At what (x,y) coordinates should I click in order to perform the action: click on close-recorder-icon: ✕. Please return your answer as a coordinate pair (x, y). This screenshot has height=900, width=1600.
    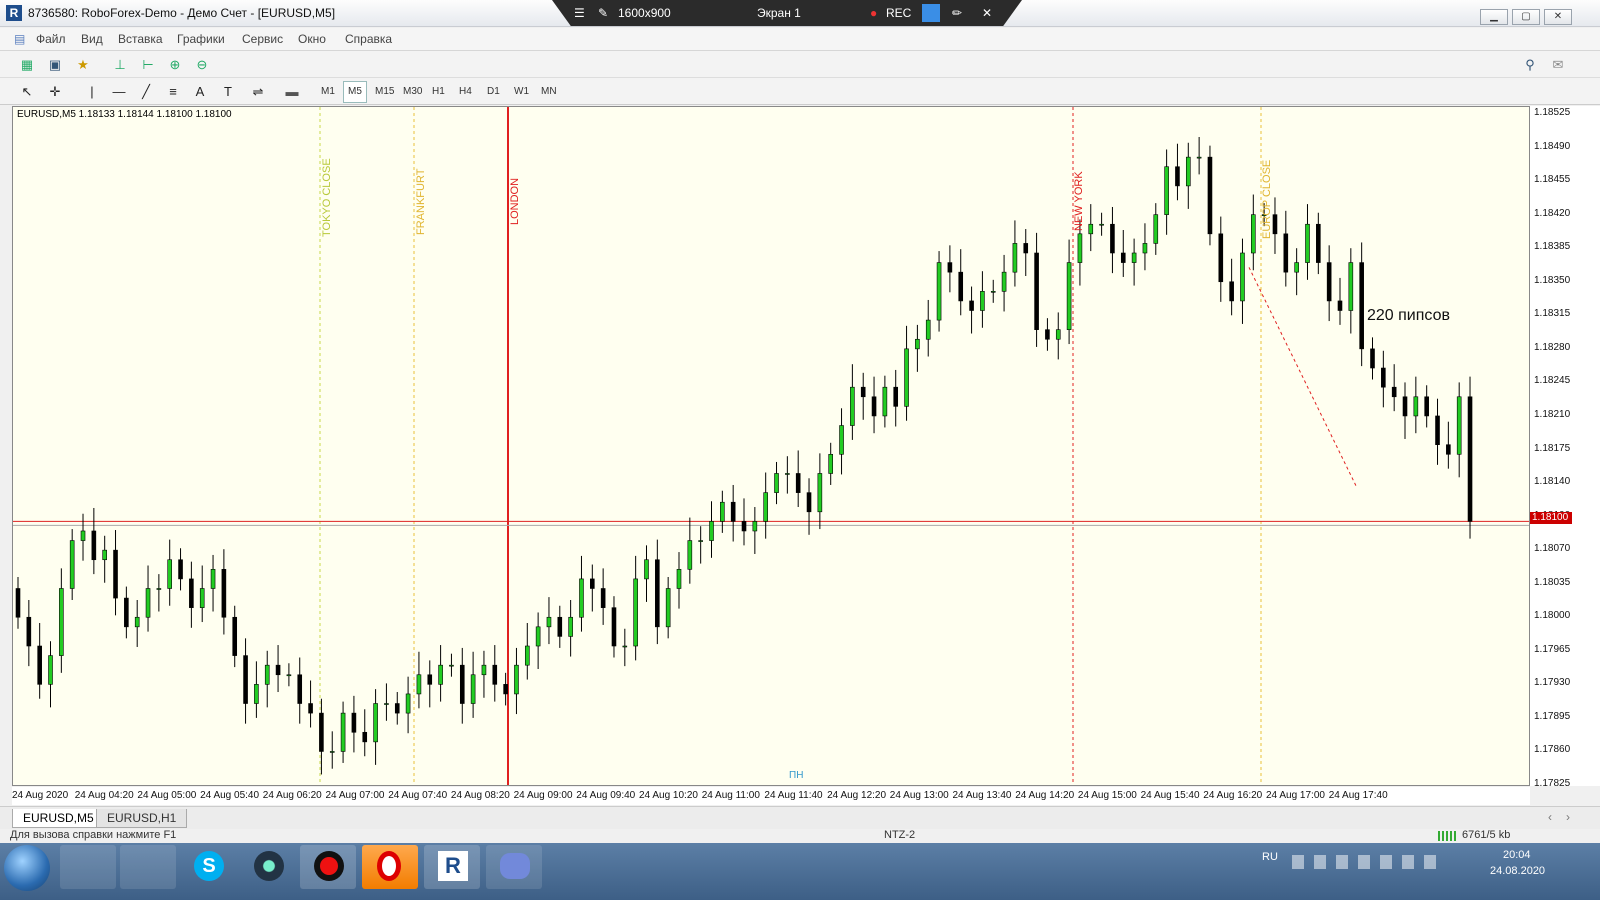
    Looking at the image, I should click on (987, 13).